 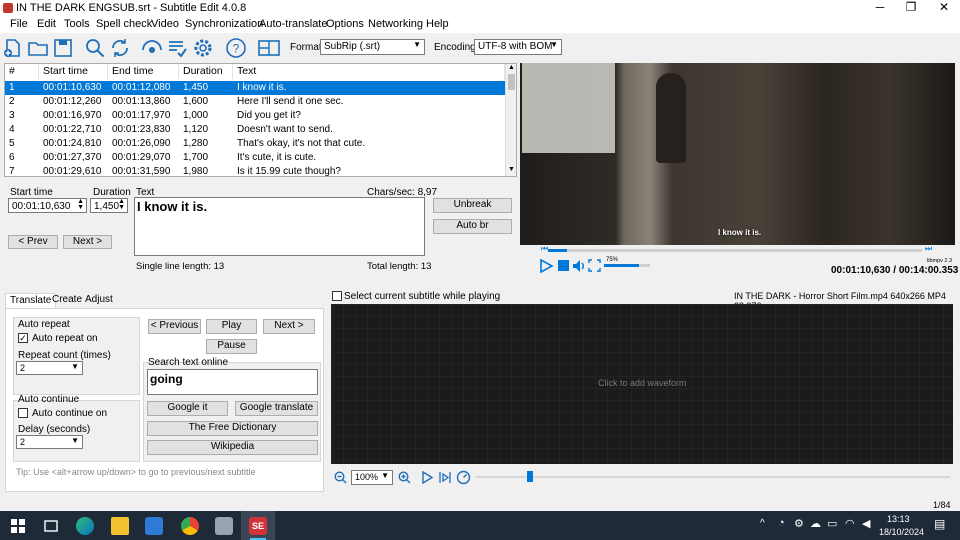 I want to click on menu-synchronization: Synchronization, so click(x=224, y=24).